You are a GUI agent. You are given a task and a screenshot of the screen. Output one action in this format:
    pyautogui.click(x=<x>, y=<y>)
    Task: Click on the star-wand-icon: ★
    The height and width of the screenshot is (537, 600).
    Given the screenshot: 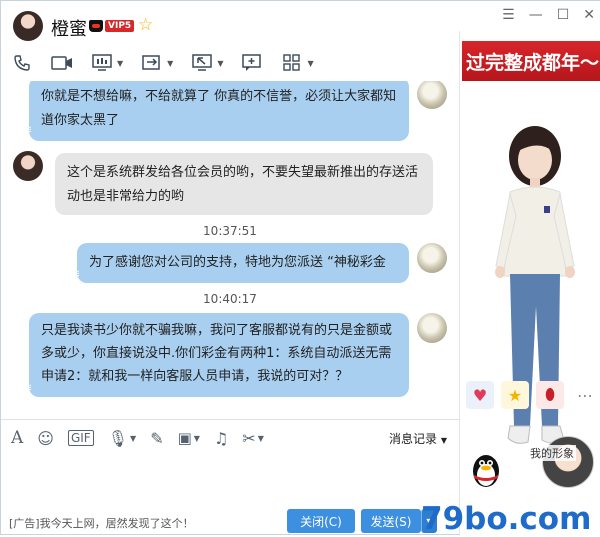 What is the action you would take?
    pyautogui.click(x=515, y=395)
    